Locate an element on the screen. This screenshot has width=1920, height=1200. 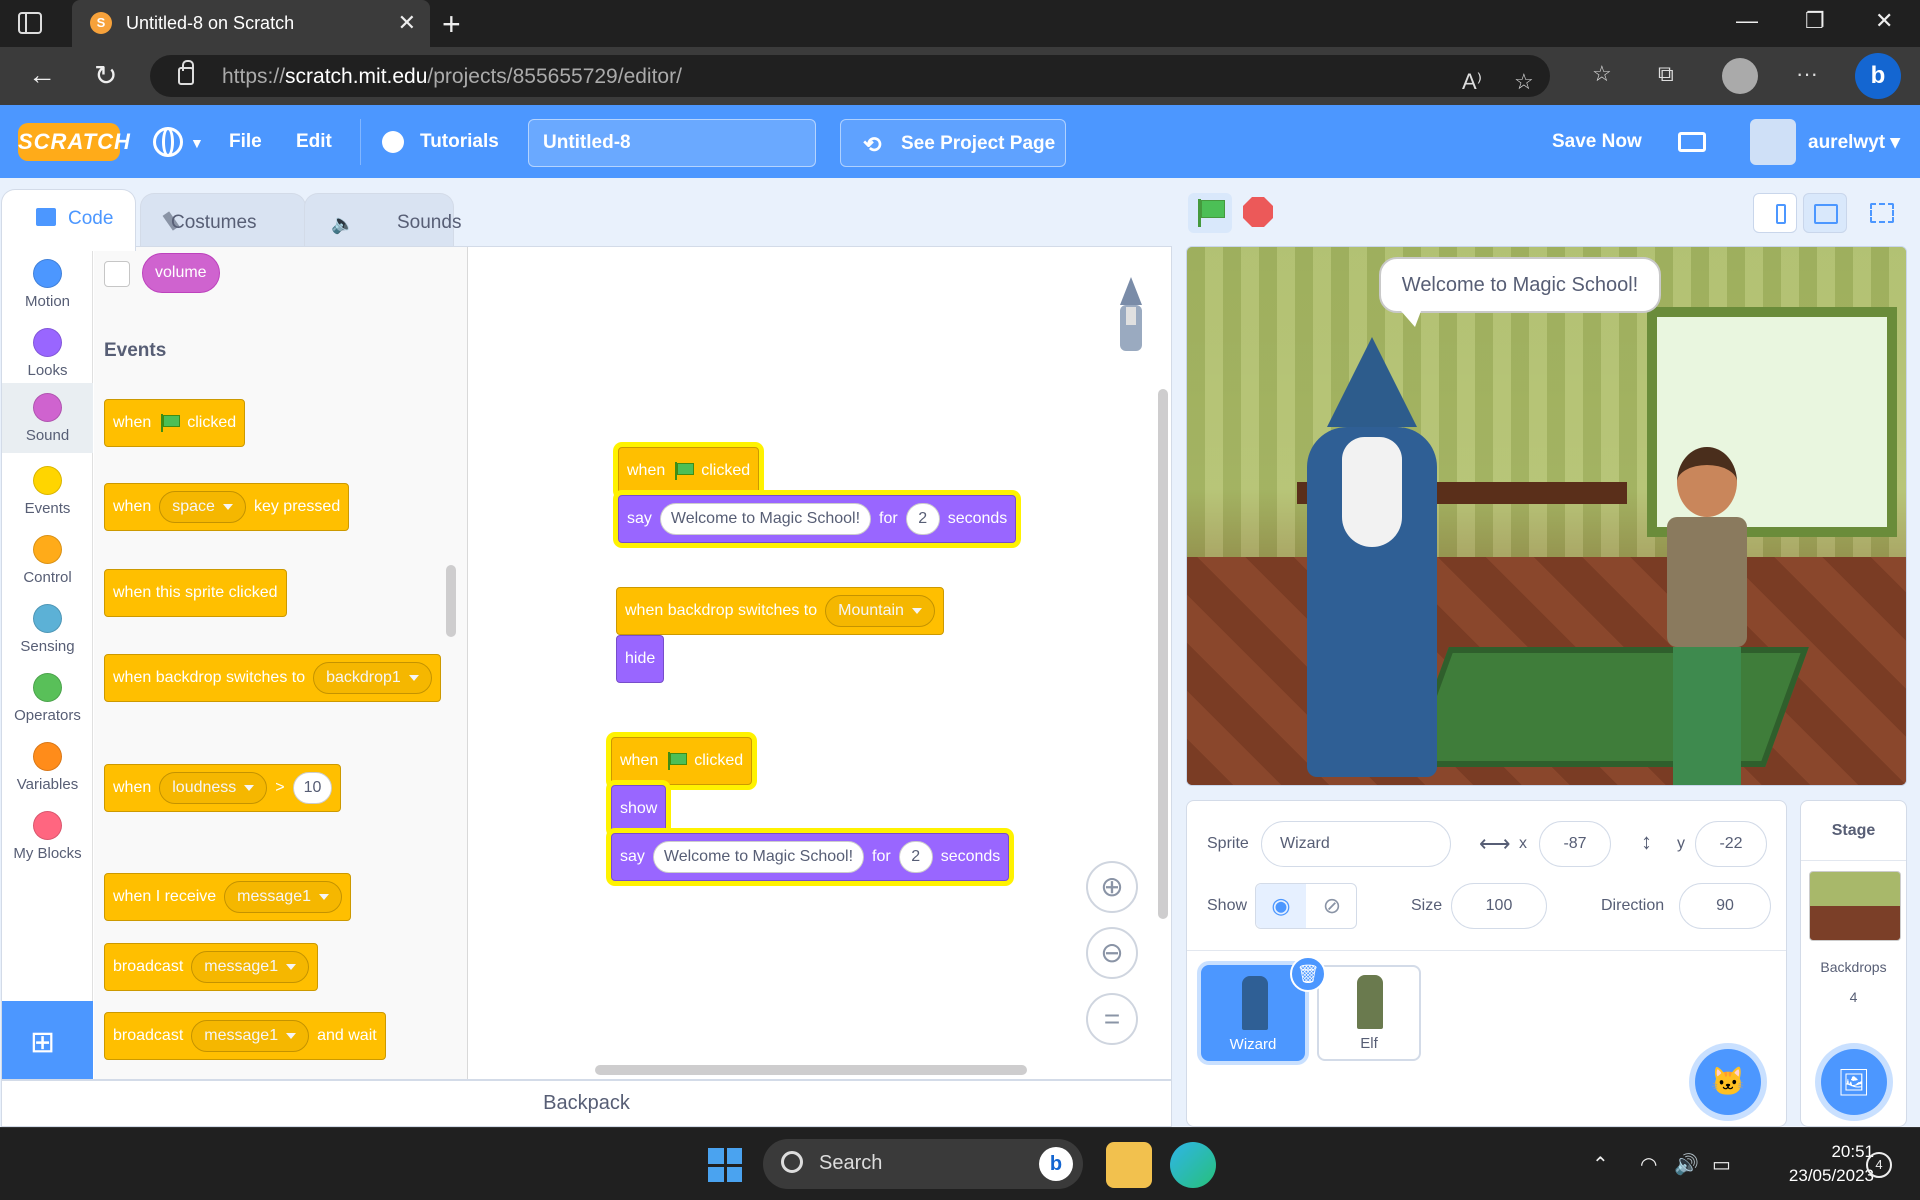
when-loudness-block: when loudness >10 is located at coordinates (223, 778).